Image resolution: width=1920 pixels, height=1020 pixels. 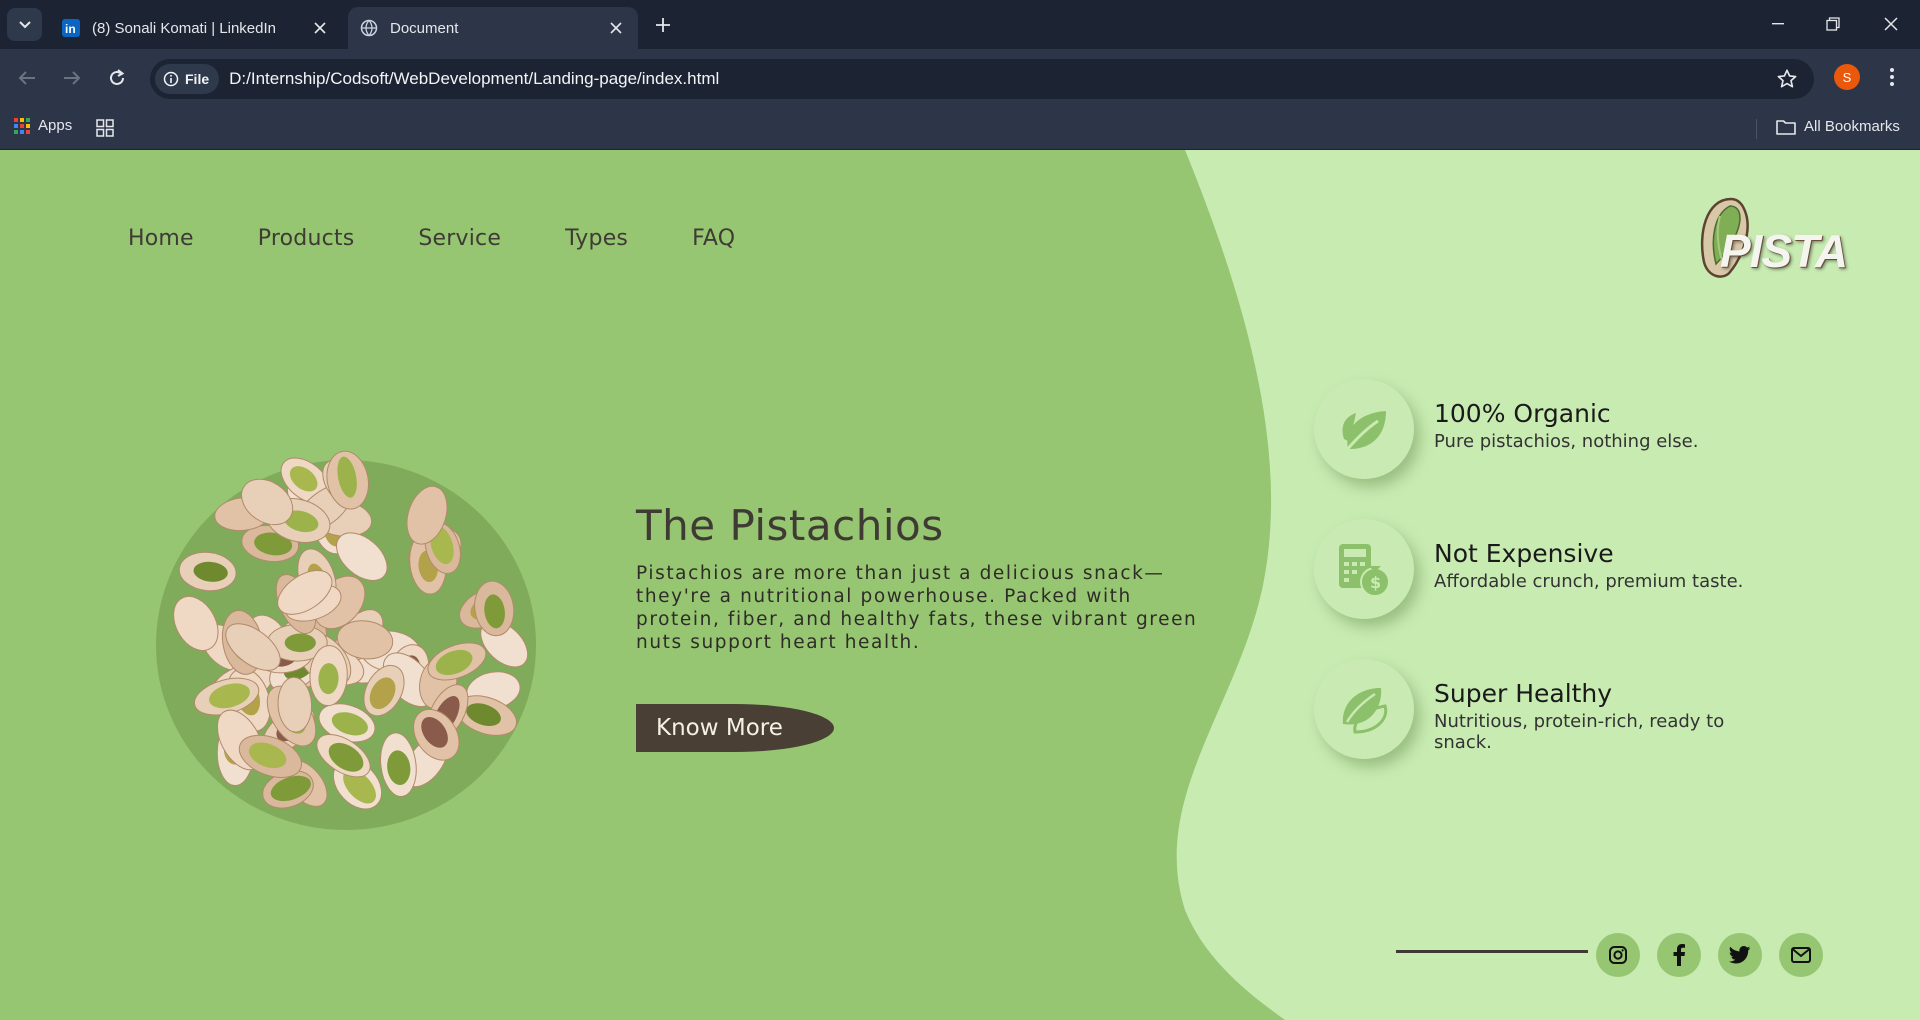 I want to click on all-bookmarks-button: All Bookmarks, so click(x=1838, y=126).